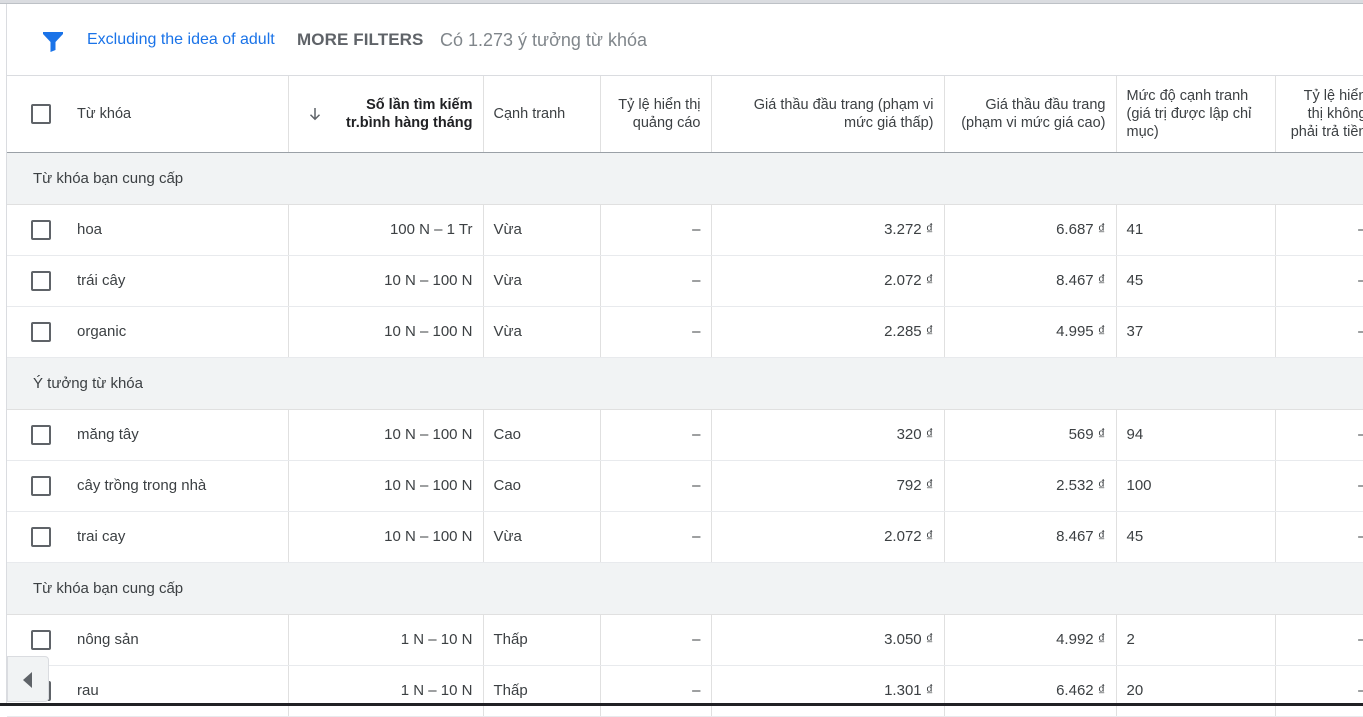 This screenshot has width=1363, height=717. What do you see at coordinates (148, 114) in the screenshot?
I see `header-keyword: Từ khóa` at bounding box center [148, 114].